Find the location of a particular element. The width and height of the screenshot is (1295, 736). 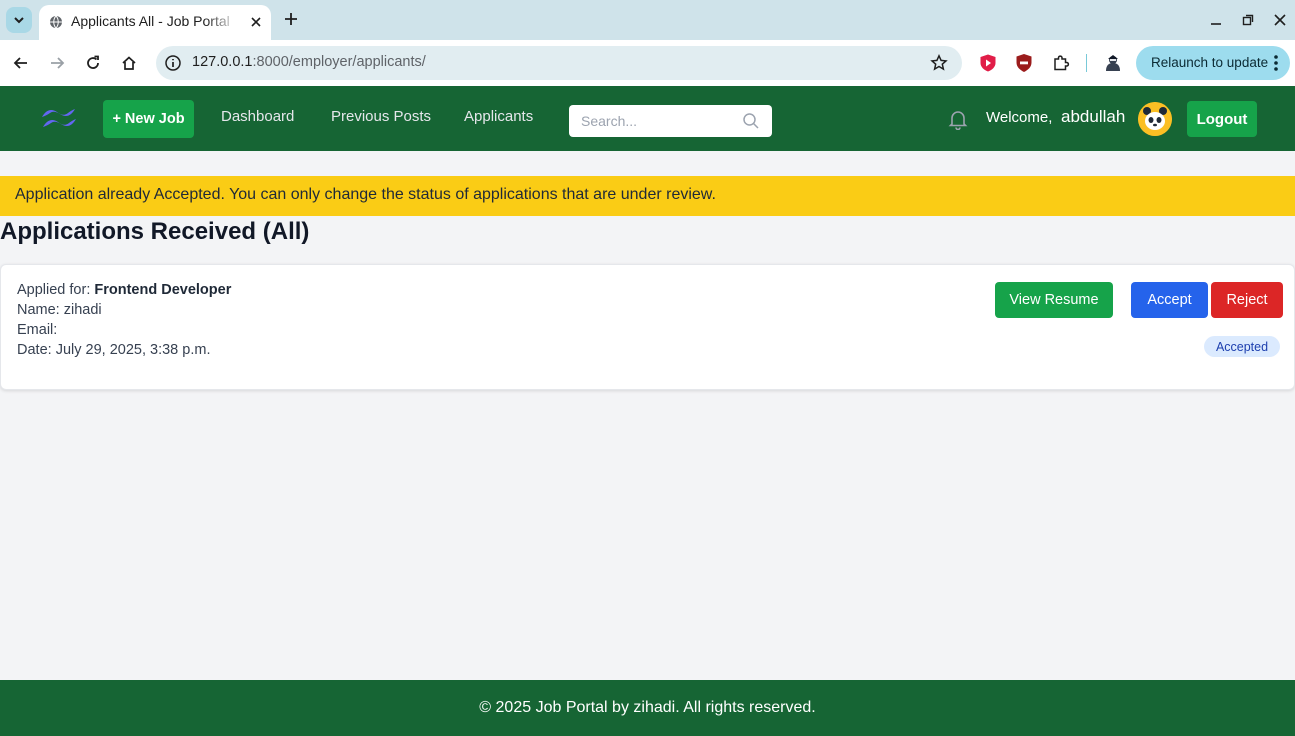

tab-search-button is located at coordinates (19, 20).